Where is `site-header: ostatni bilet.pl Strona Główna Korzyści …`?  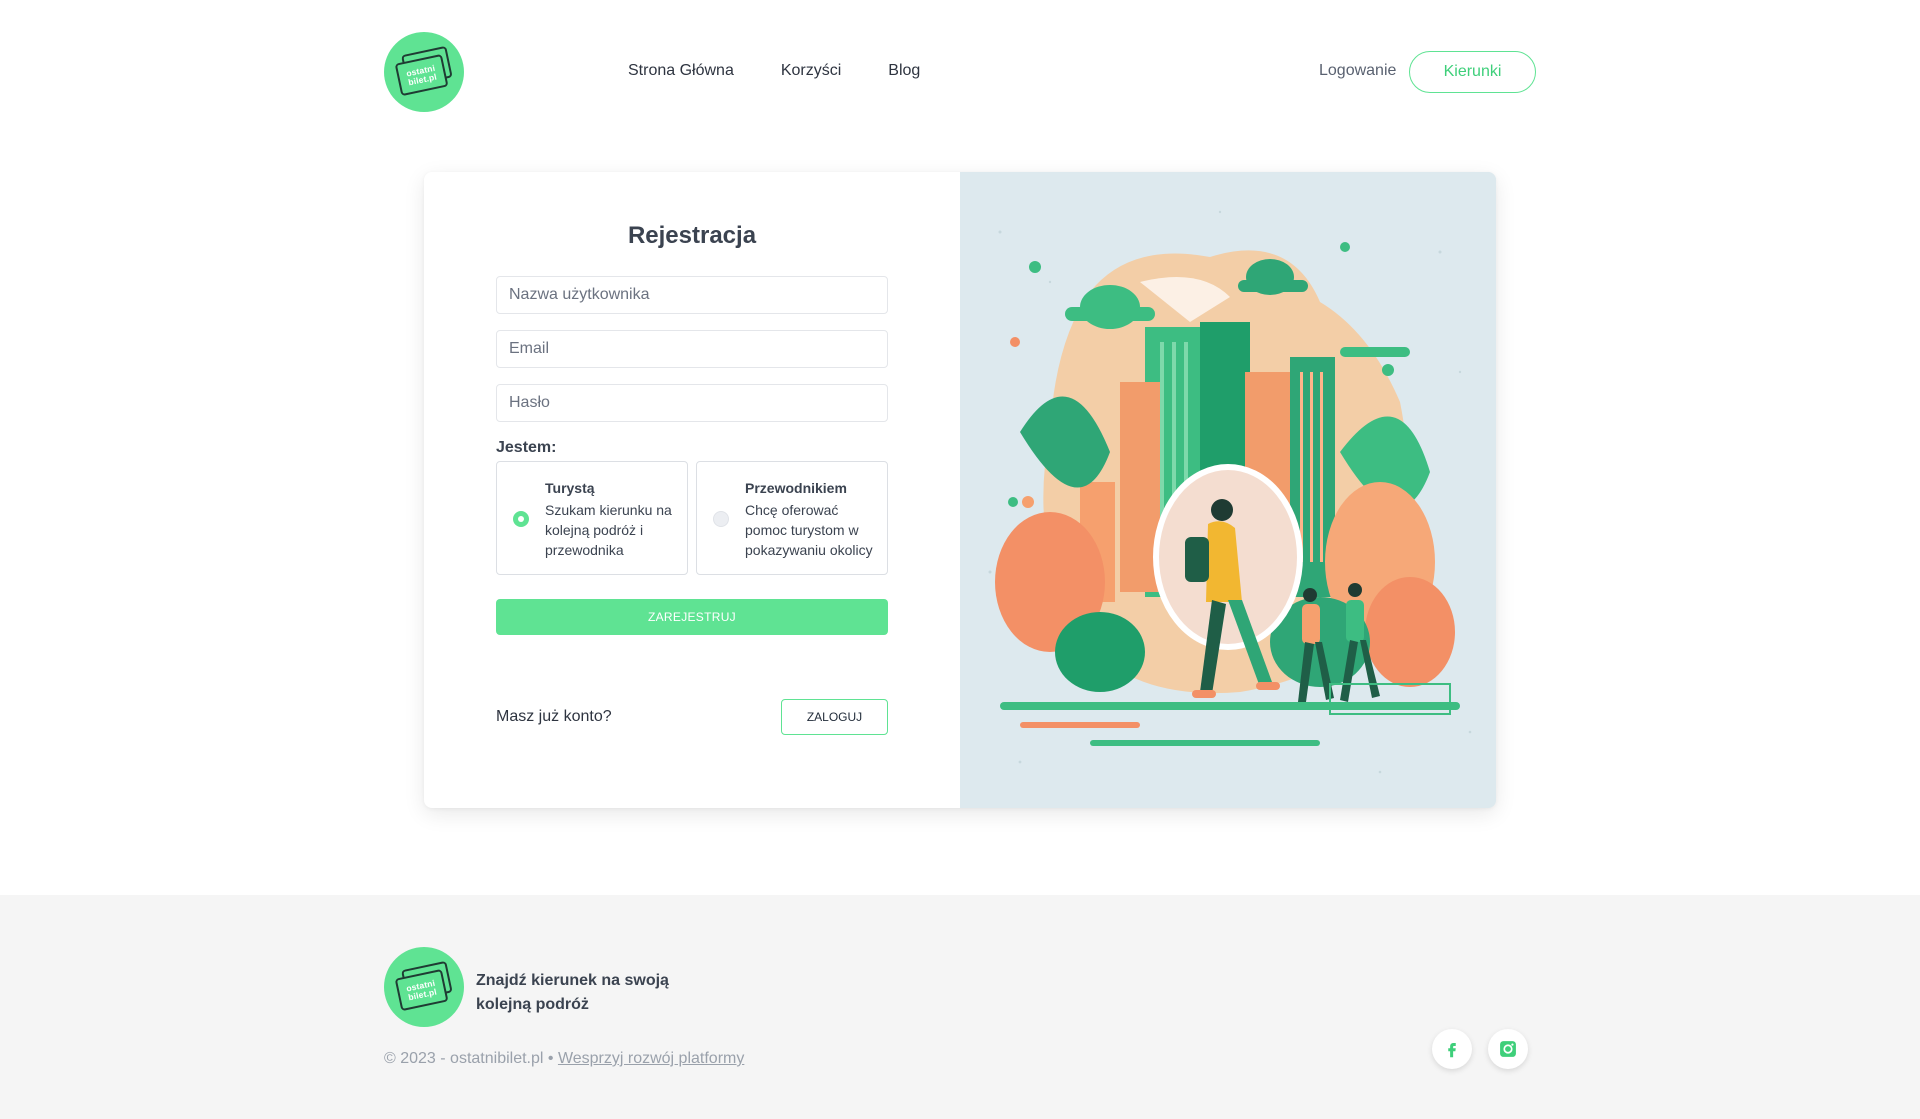
site-header: ostatni bilet.pl Strona Główna Korzyści … is located at coordinates (960, 70).